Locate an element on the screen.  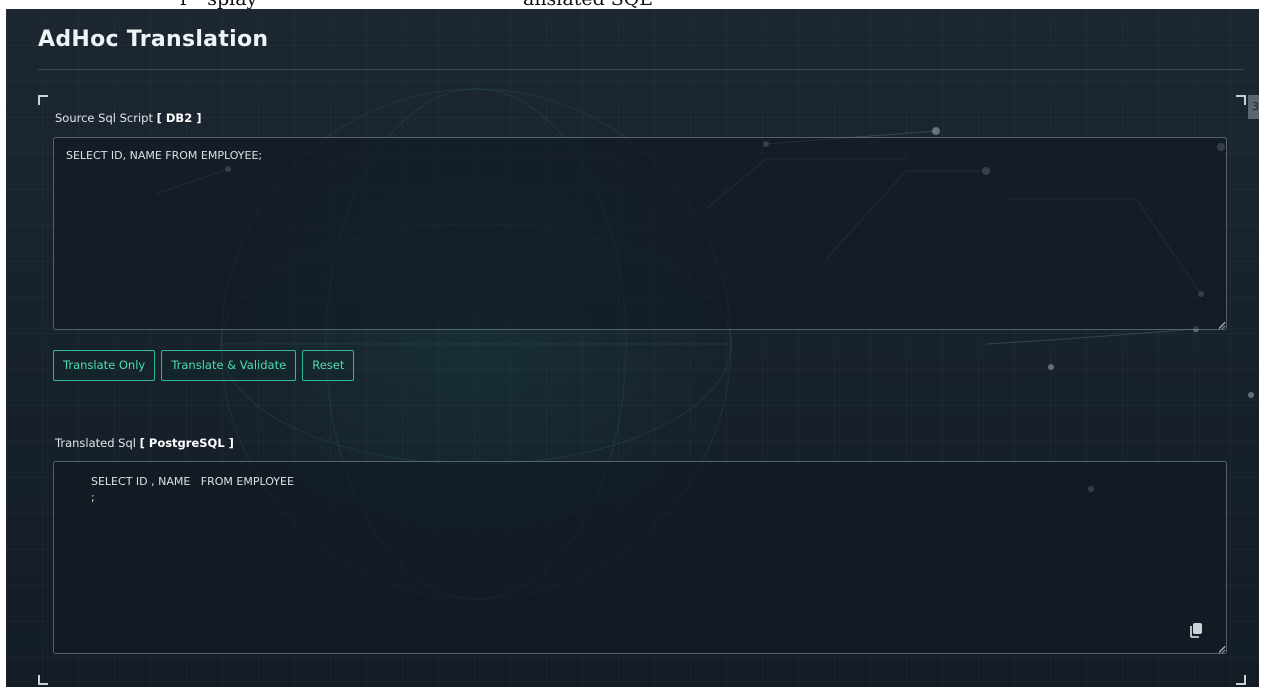
page-title: AdHoc Translation is located at coordinates (153, 39).